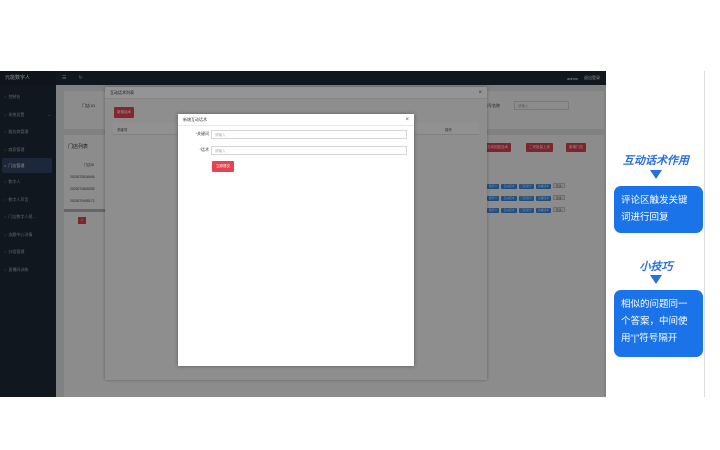  What do you see at coordinates (202, 133) in the screenshot?
I see `keyword-label: *关键词` at bounding box center [202, 133].